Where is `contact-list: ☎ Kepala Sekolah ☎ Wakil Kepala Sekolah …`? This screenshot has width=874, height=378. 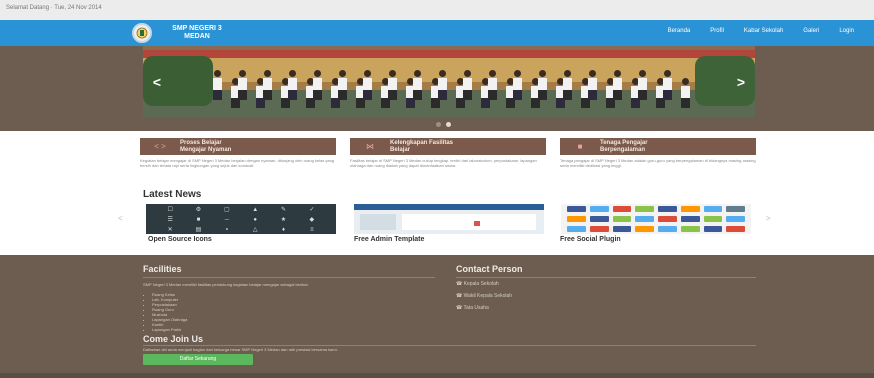 contact-list: ☎ Kepala Sekolah ☎ Wakil Kepala Sekolah … is located at coordinates (484, 296).